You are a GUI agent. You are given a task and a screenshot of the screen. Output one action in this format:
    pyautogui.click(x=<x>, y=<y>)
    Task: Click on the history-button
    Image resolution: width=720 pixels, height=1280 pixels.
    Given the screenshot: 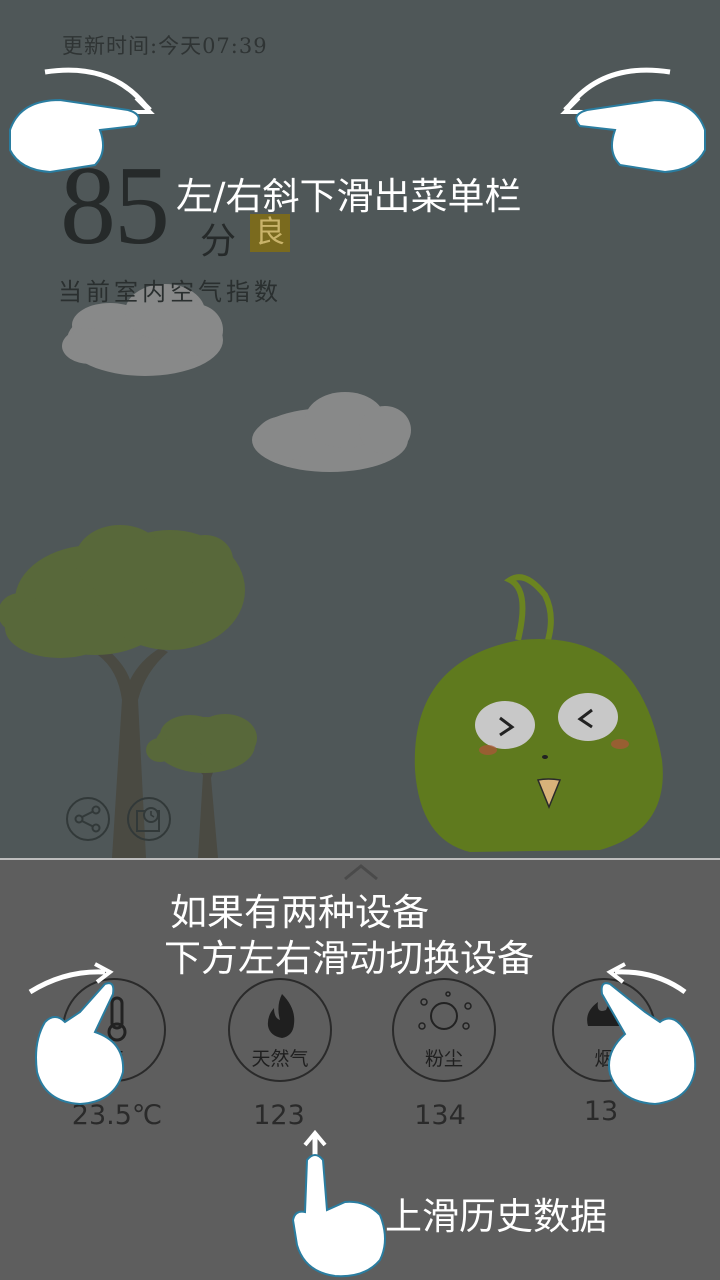 What is the action you would take?
    pyautogui.click(x=149, y=819)
    